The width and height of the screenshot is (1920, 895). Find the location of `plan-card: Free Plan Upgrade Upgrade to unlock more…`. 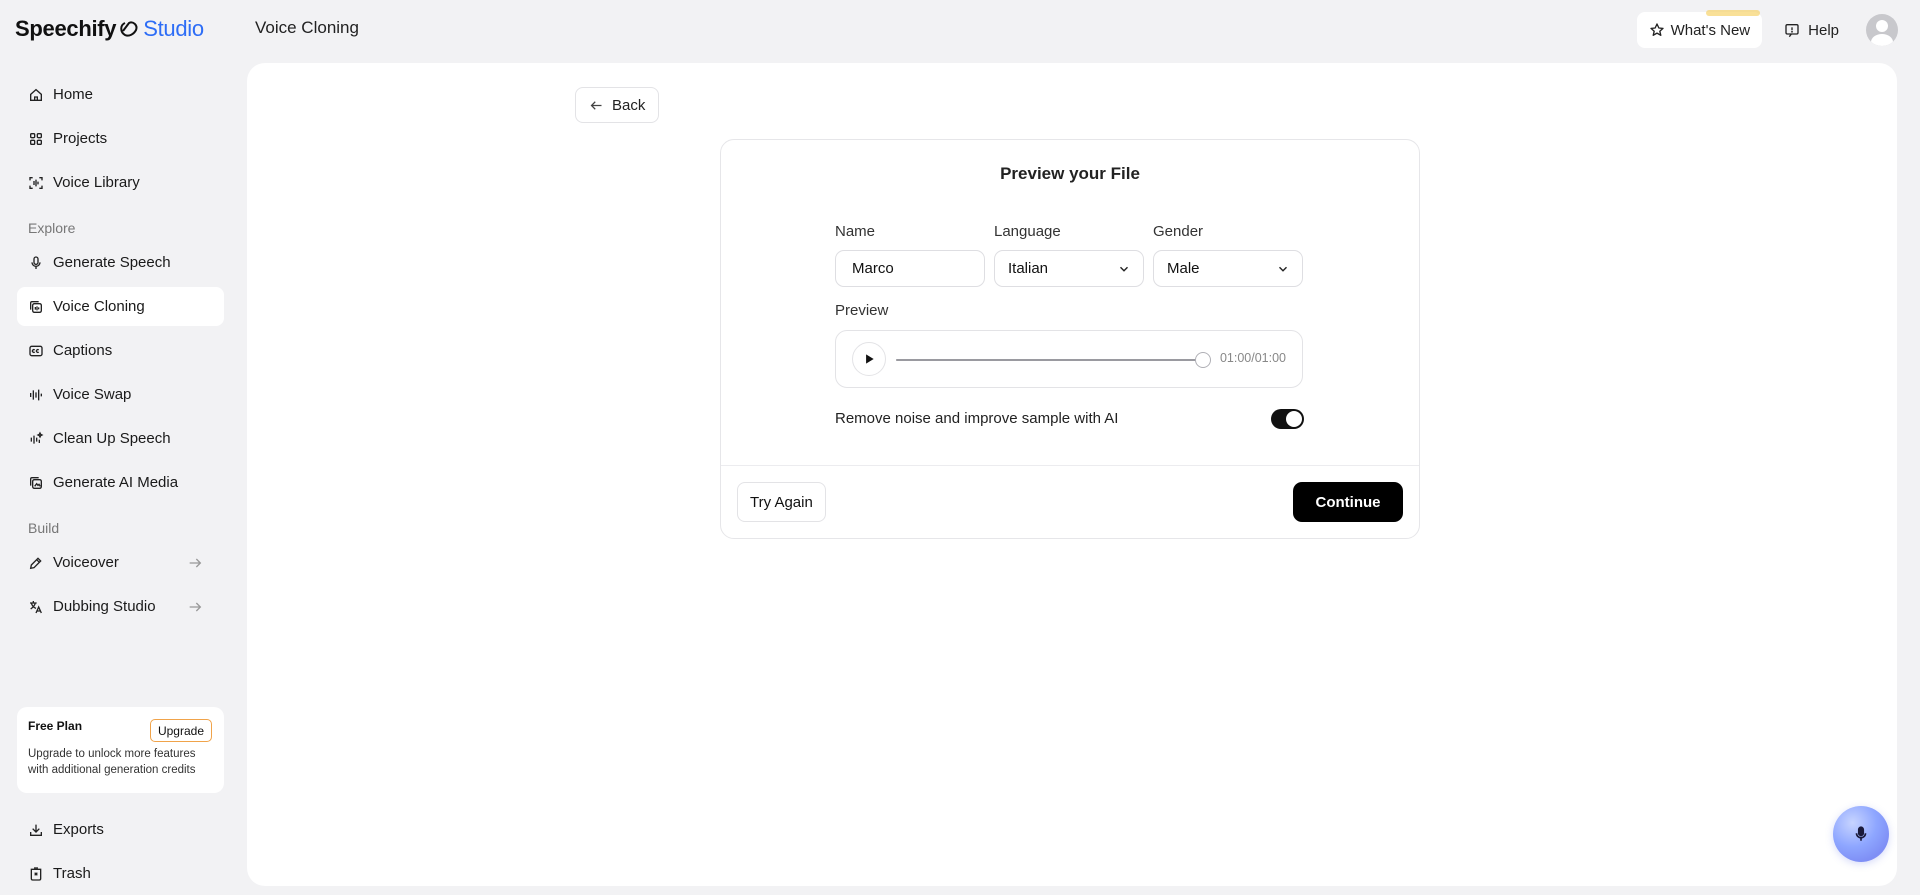

plan-card: Free Plan Upgrade Upgrade to unlock more… is located at coordinates (120, 750).